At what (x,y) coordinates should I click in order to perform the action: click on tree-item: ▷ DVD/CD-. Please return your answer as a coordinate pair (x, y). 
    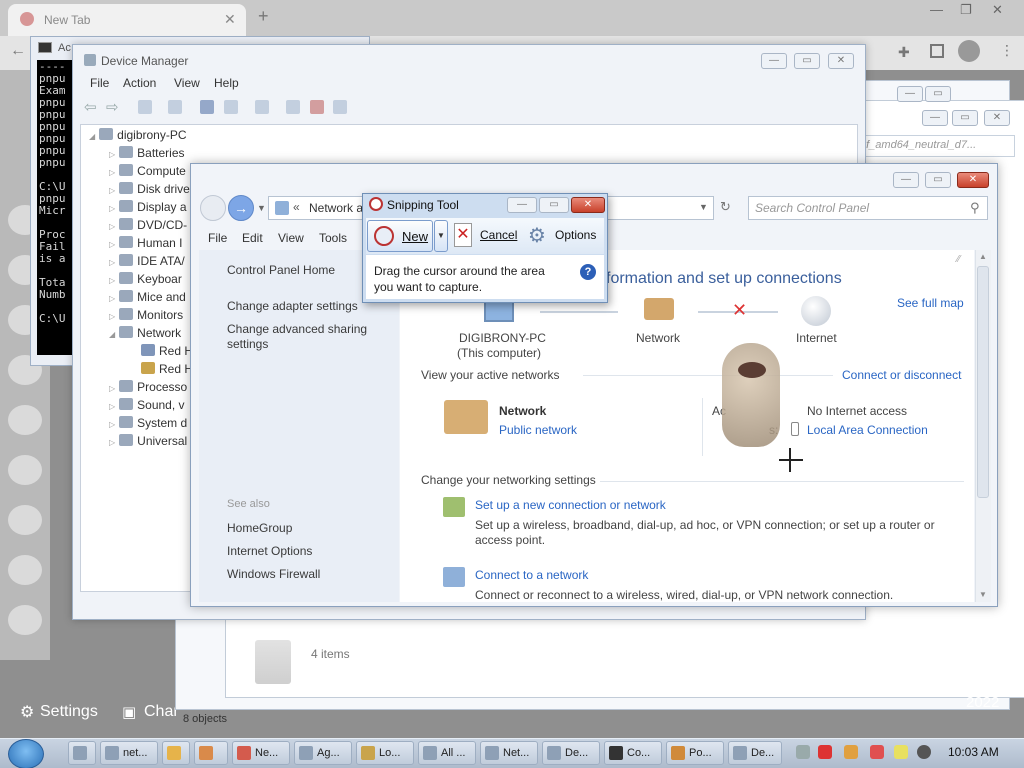
    Looking at the image, I should click on (148, 227).